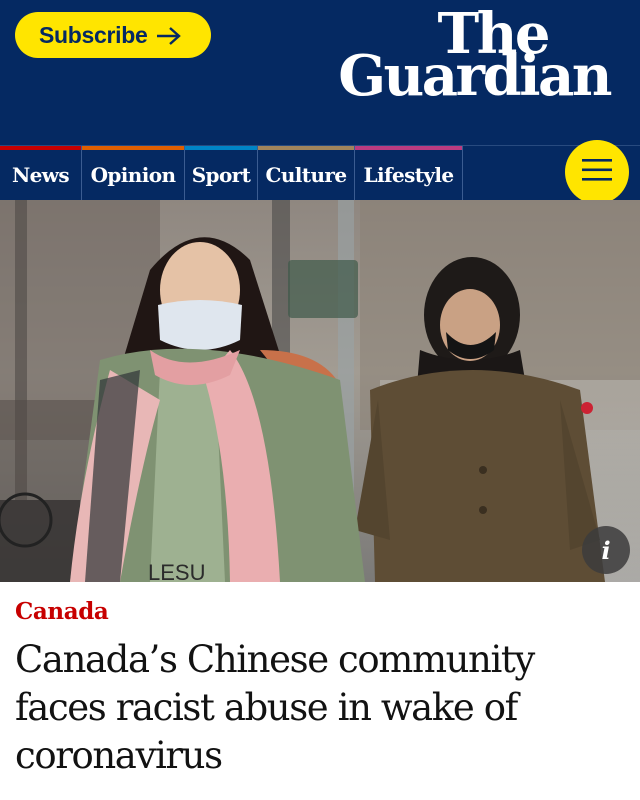  What do you see at coordinates (475, 76) in the screenshot?
I see `logo-line-2: Guardian` at bounding box center [475, 76].